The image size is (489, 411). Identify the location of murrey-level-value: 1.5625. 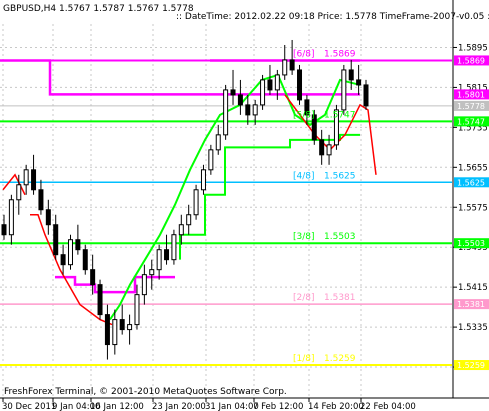
(340, 176).